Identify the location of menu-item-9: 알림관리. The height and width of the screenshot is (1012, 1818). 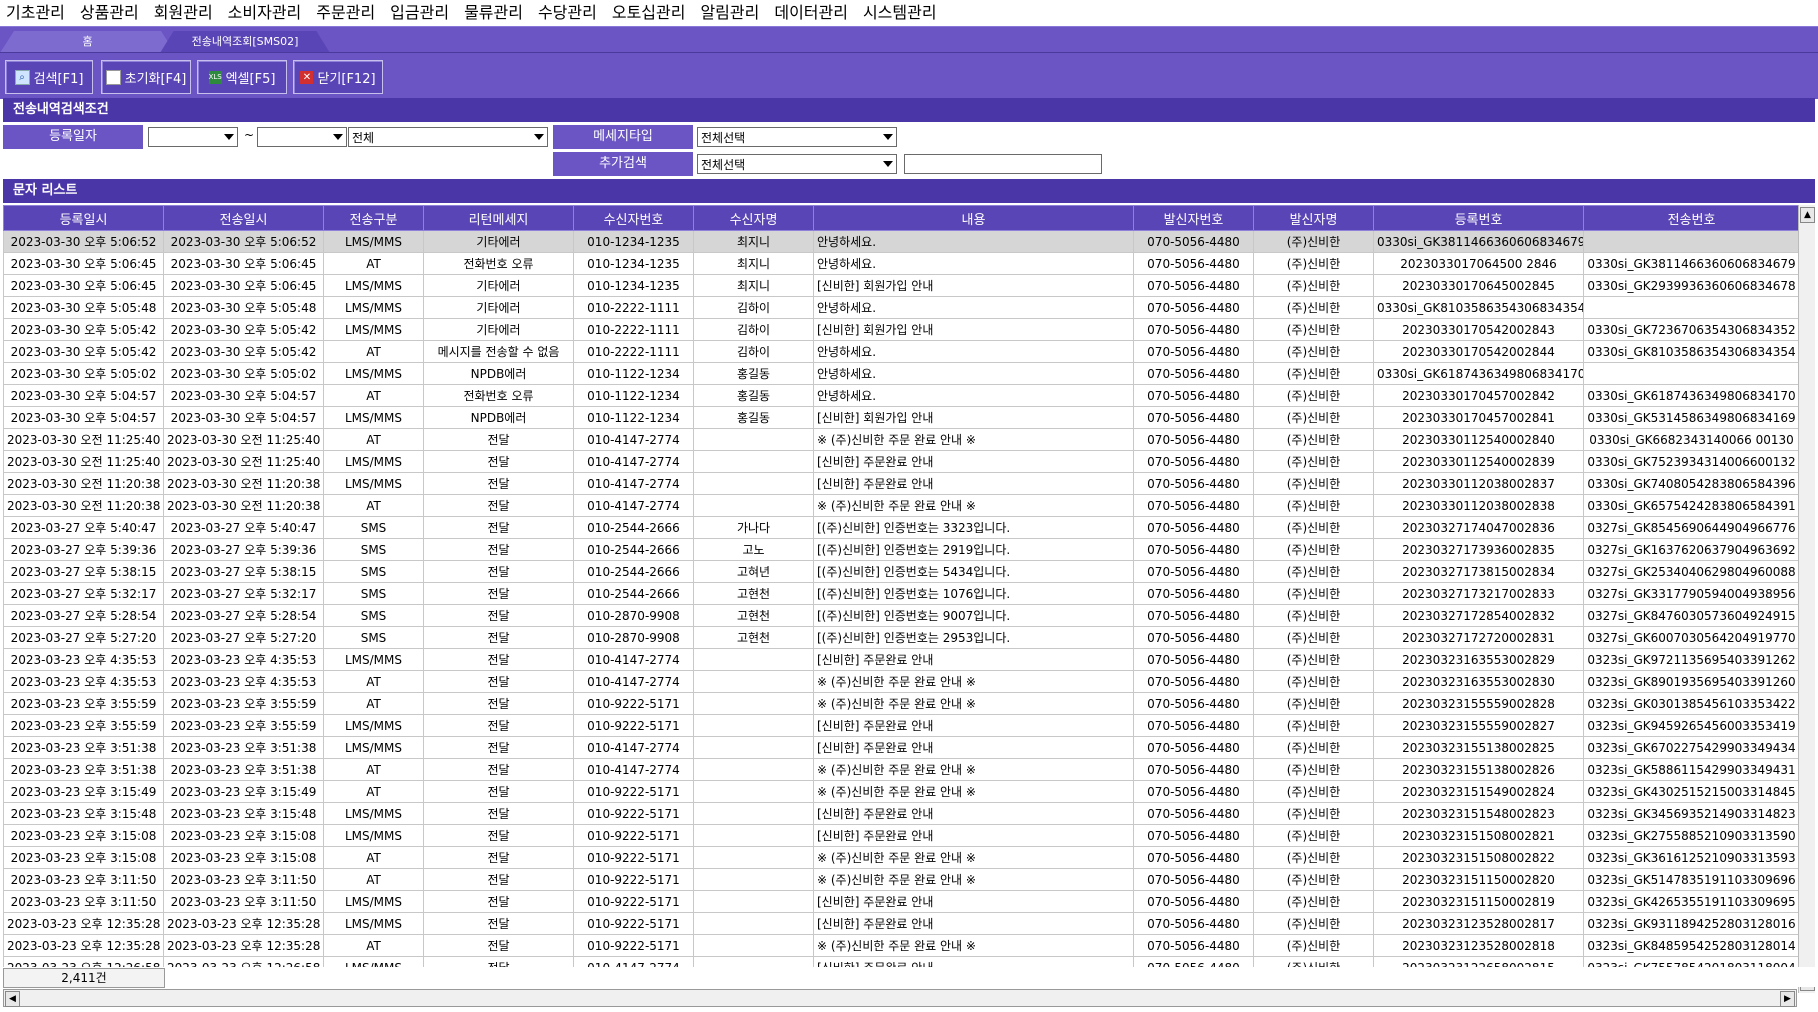
(731, 13).